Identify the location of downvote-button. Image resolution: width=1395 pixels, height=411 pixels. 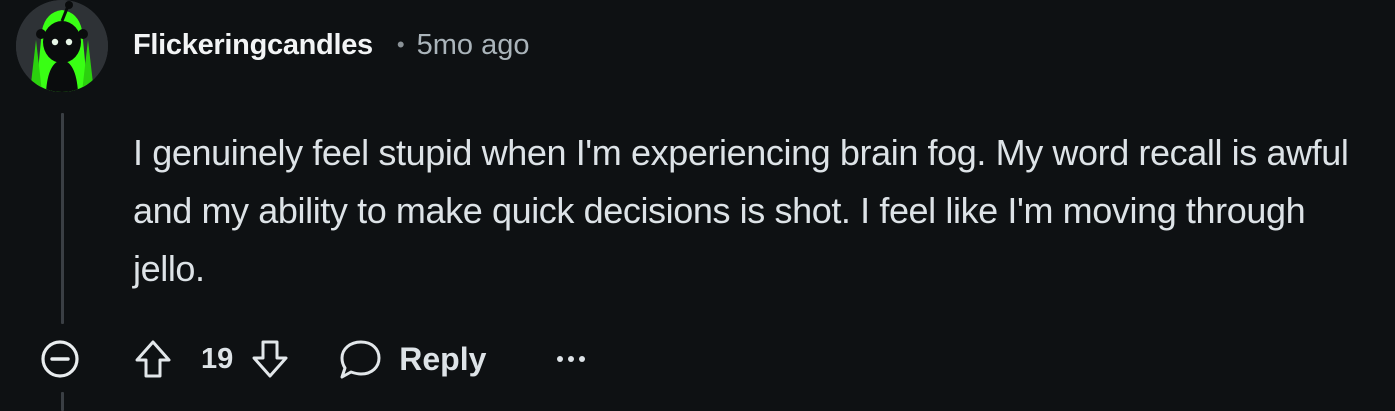
(270, 359).